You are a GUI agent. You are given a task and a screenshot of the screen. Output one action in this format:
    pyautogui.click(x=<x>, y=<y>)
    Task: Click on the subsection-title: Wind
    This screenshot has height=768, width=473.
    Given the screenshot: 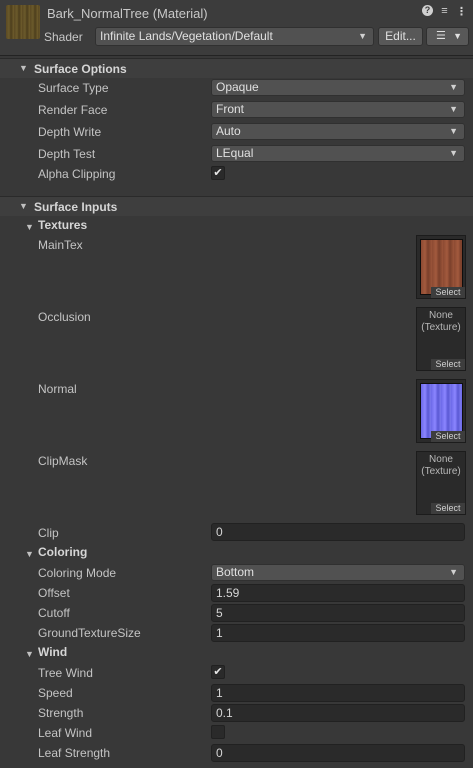 What is the action you would take?
    pyautogui.click(x=53, y=652)
    